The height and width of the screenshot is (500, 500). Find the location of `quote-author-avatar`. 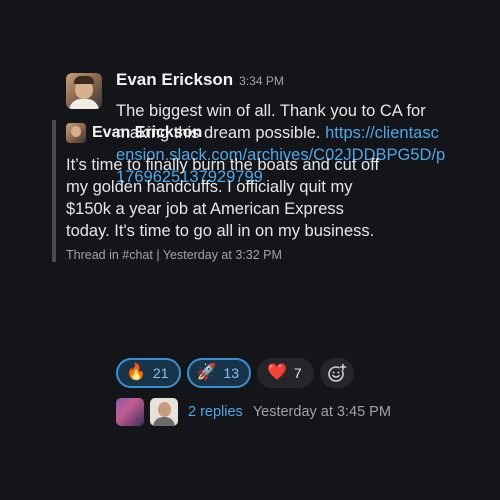

quote-author-avatar is located at coordinates (76, 133).